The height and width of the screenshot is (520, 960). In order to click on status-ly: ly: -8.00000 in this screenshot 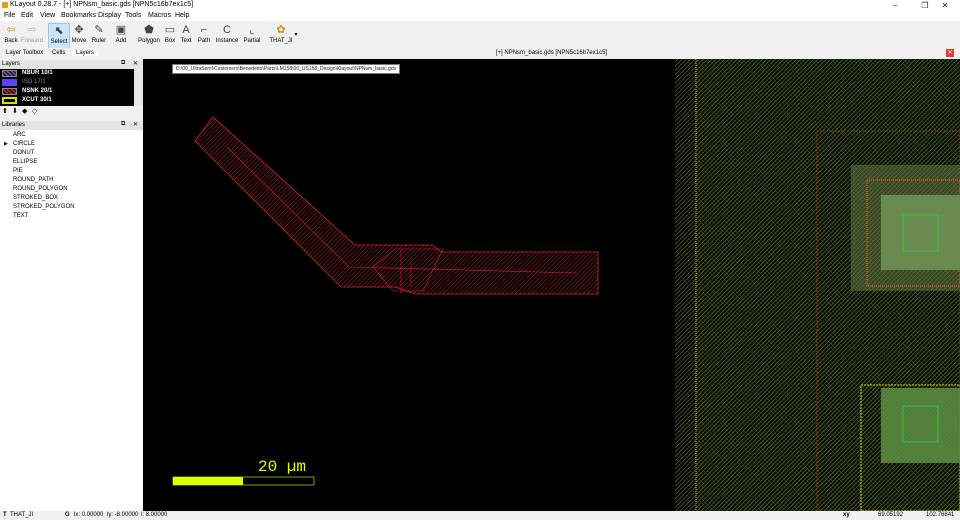, I will do `click(123, 515)`.